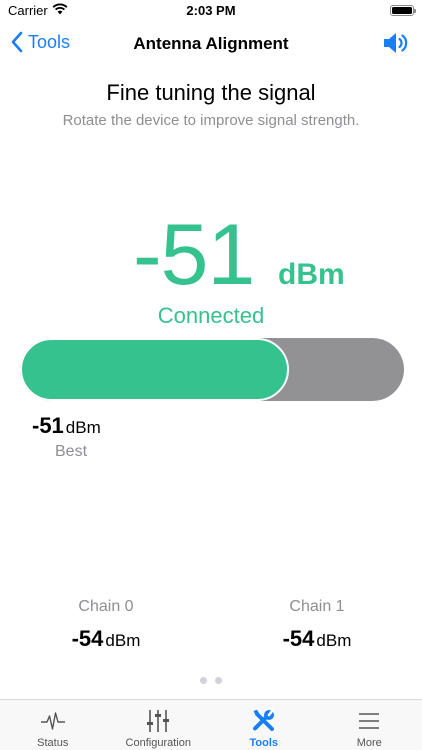  What do you see at coordinates (71, 451) in the screenshot?
I see `best-signal-label: Best` at bounding box center [71, 451].